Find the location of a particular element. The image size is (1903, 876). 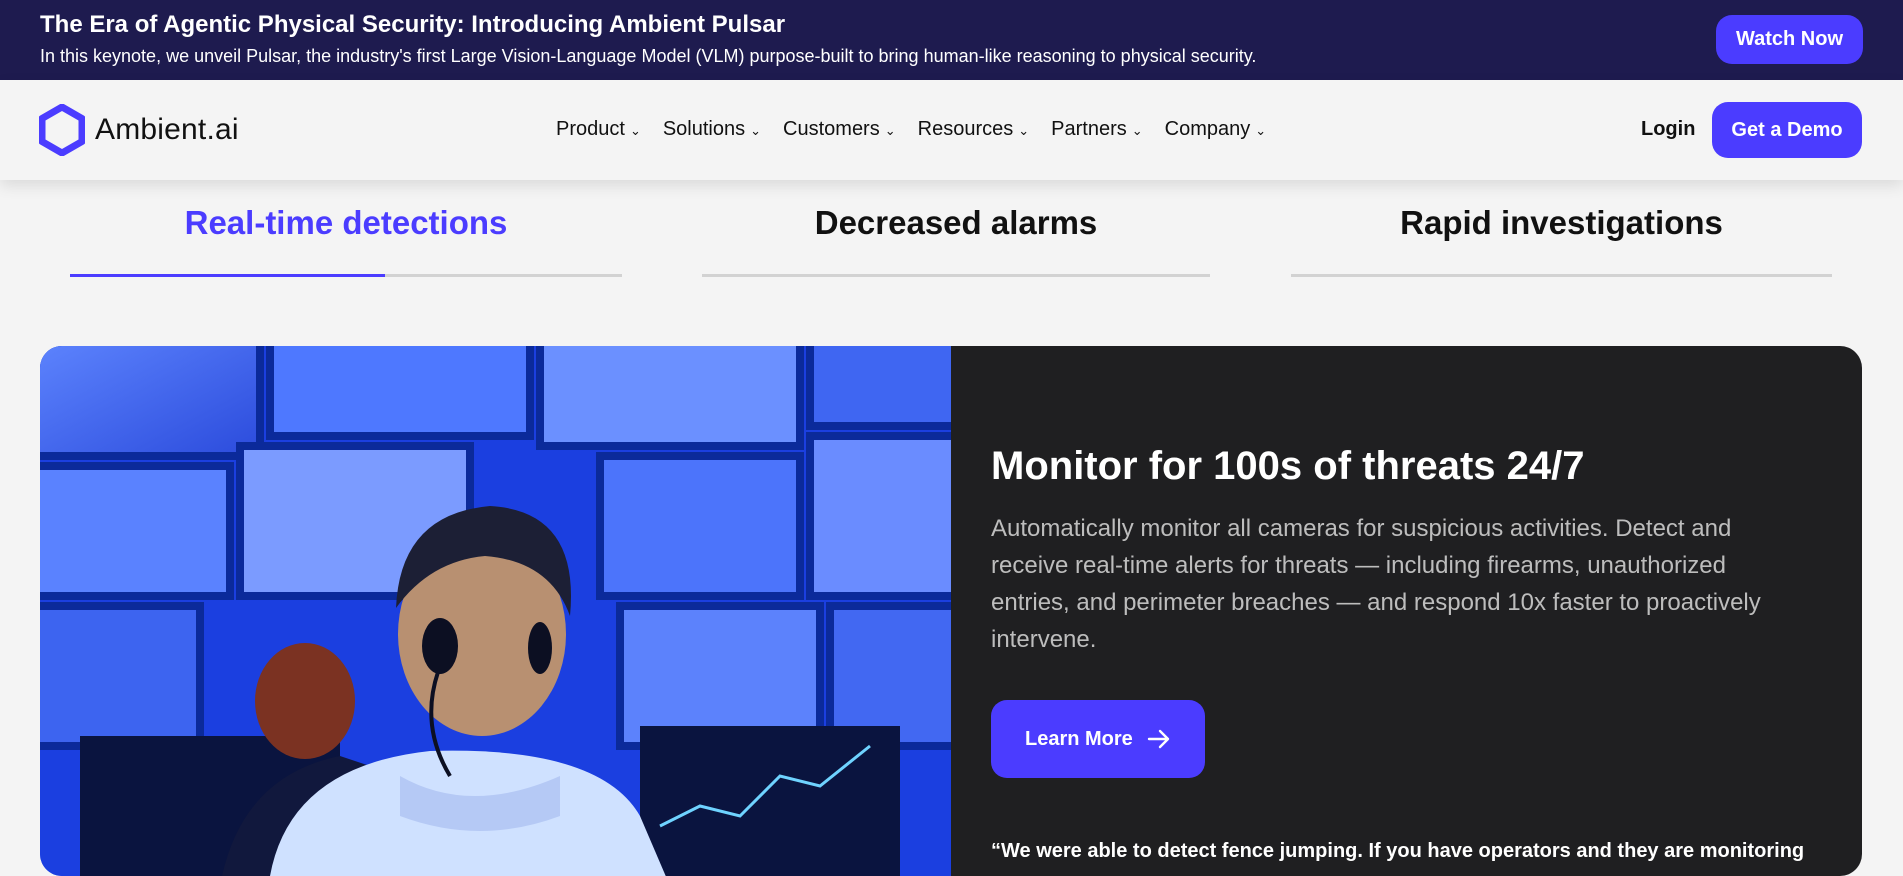

tab-progress-bar is located at coordinates (227, 275).